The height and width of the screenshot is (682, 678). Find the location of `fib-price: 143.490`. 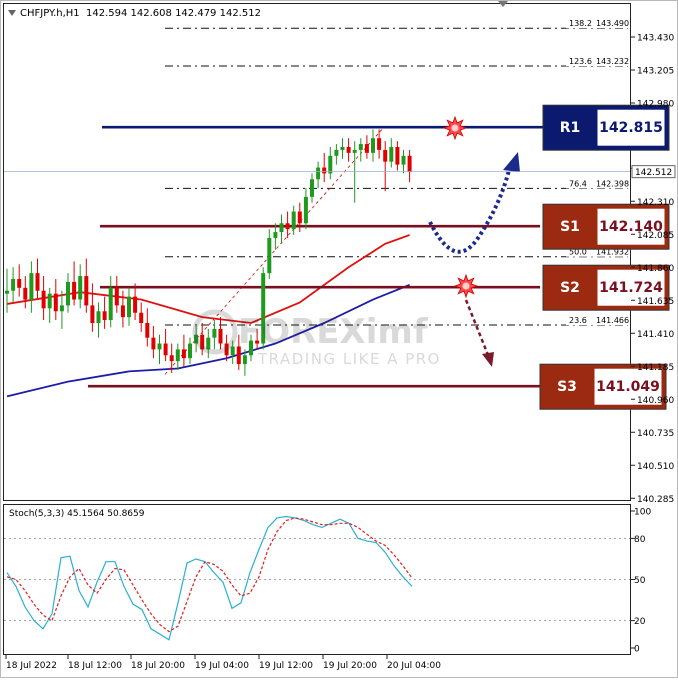

fib-price: 143.490 is located at coordinates (612, 23).